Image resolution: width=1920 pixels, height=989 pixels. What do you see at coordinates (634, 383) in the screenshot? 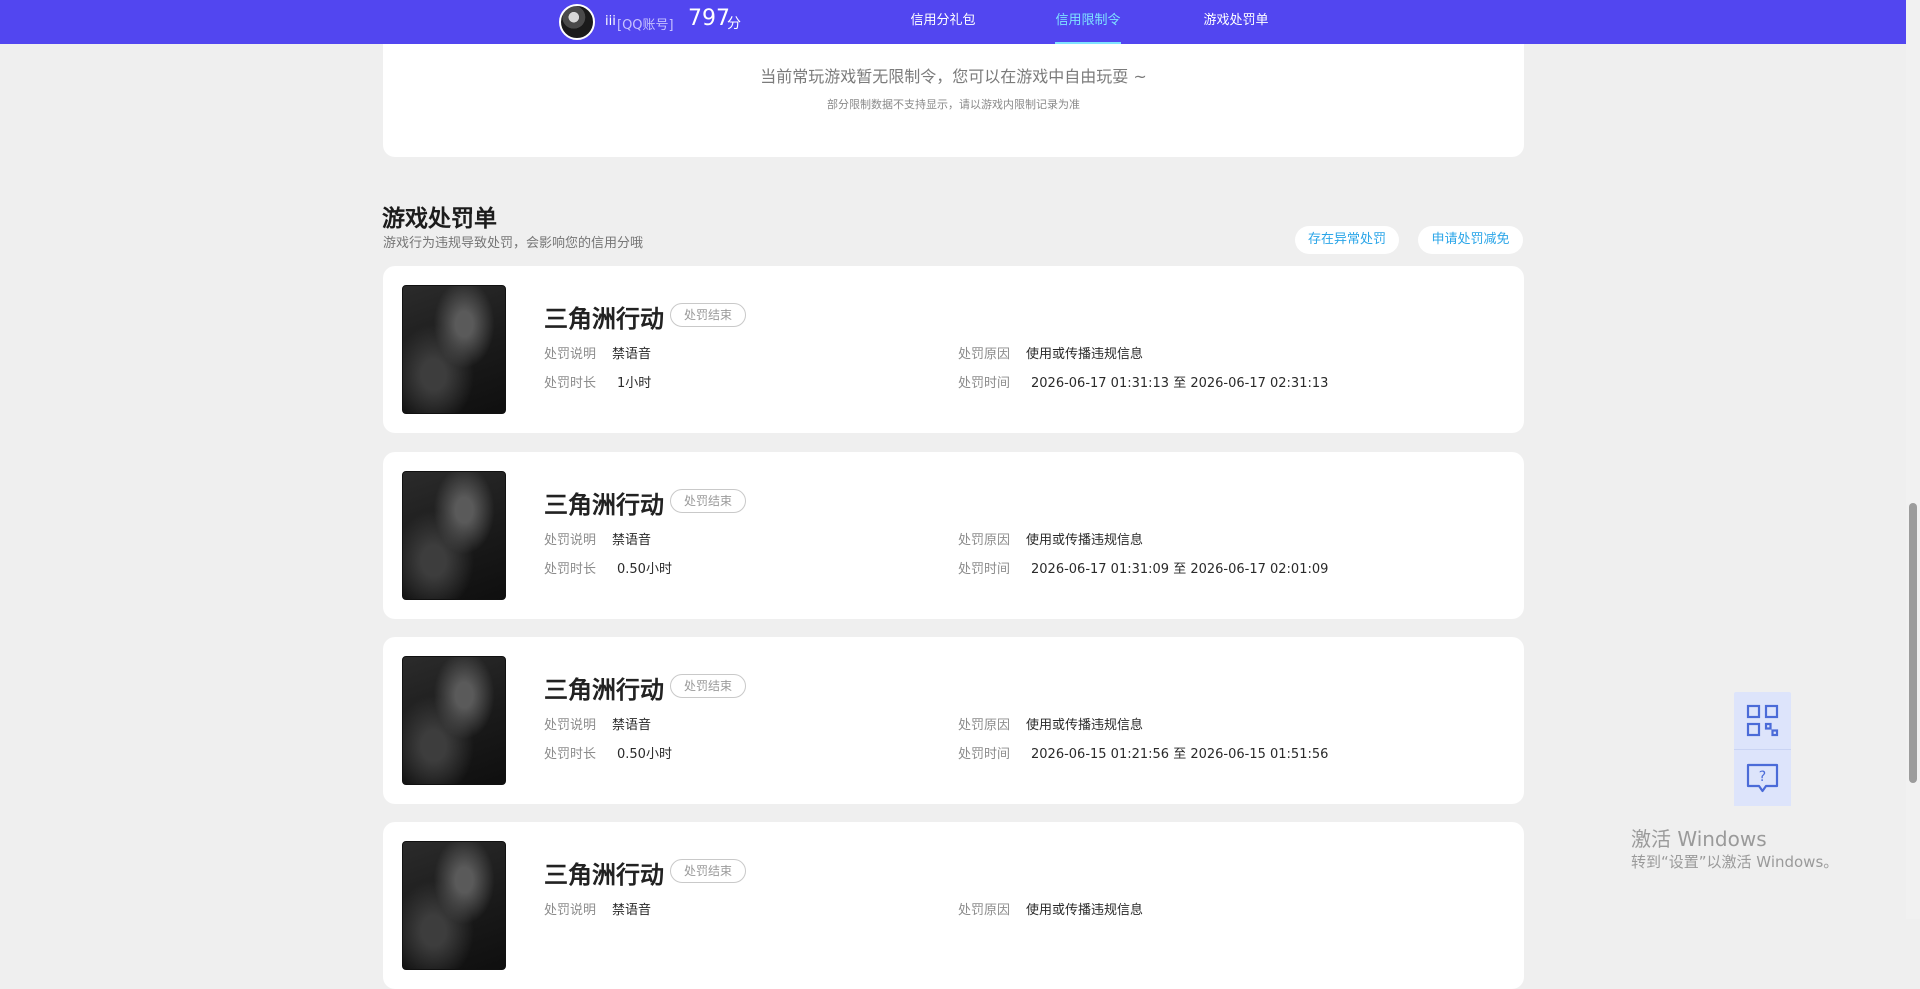
I see `duration-value: 1小时` at bounding box center [634, 383].